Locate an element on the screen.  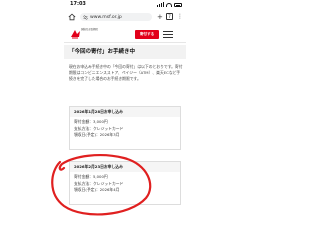
status-time: 17:03 is located at coordinates (78, 4).